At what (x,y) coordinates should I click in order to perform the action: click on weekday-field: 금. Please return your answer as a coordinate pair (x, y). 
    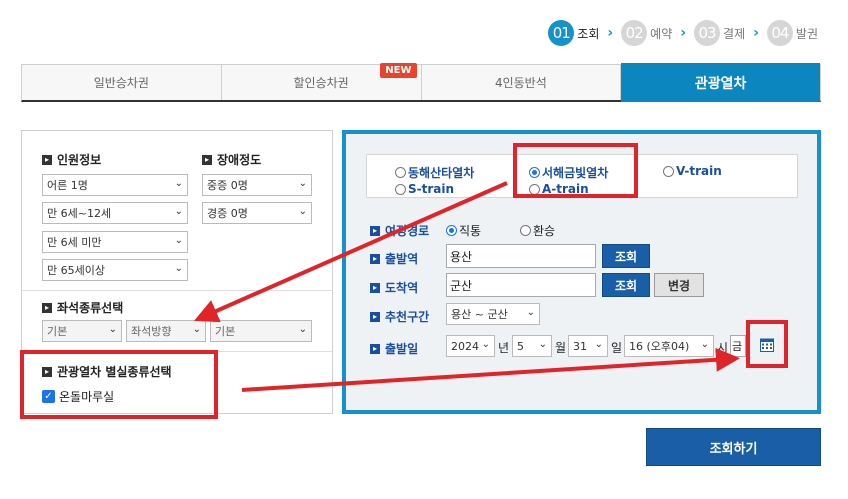
    Looking at the image, I should click on (738, 346).